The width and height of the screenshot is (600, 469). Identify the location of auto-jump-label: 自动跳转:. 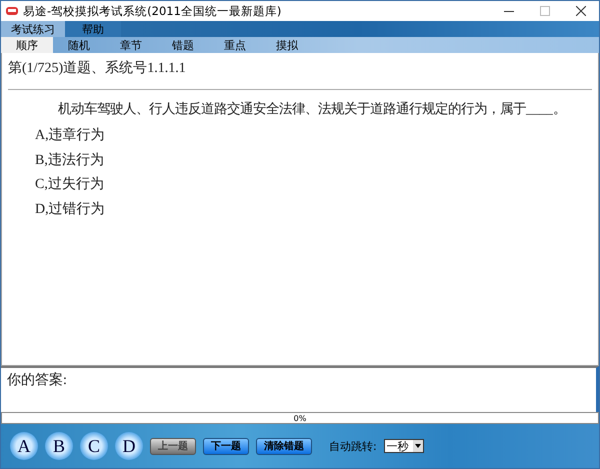
(353, 446).